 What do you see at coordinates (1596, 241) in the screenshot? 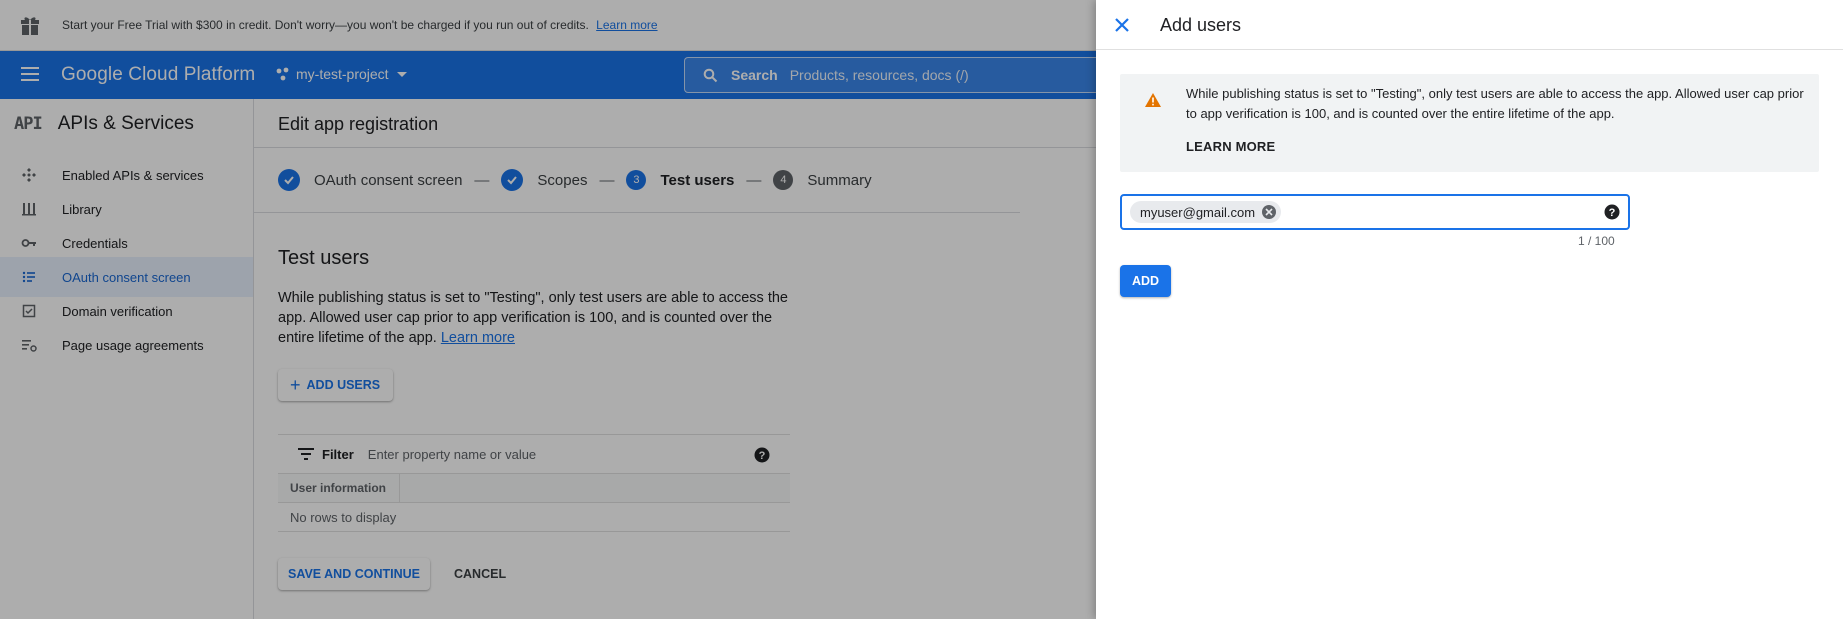
I see `user-count: 1 / 100` at bounding box center [1596, 241].